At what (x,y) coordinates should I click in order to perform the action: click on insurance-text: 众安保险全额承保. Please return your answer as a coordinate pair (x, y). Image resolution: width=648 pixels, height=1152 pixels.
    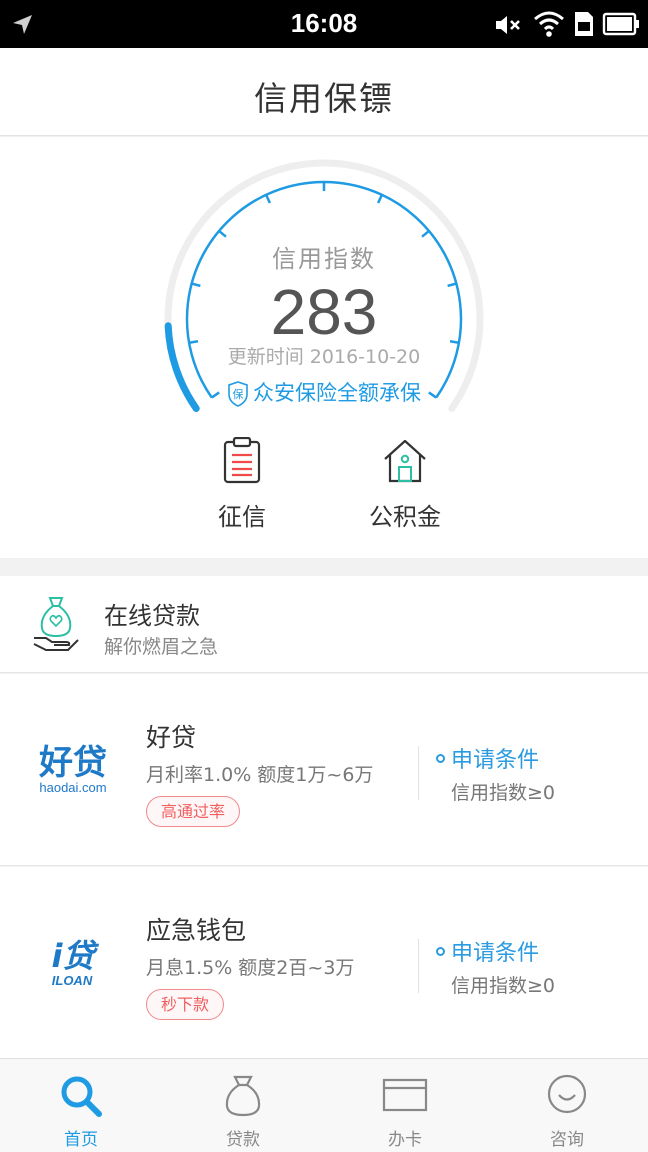
    Looking at the image, I should click on (337, 393).